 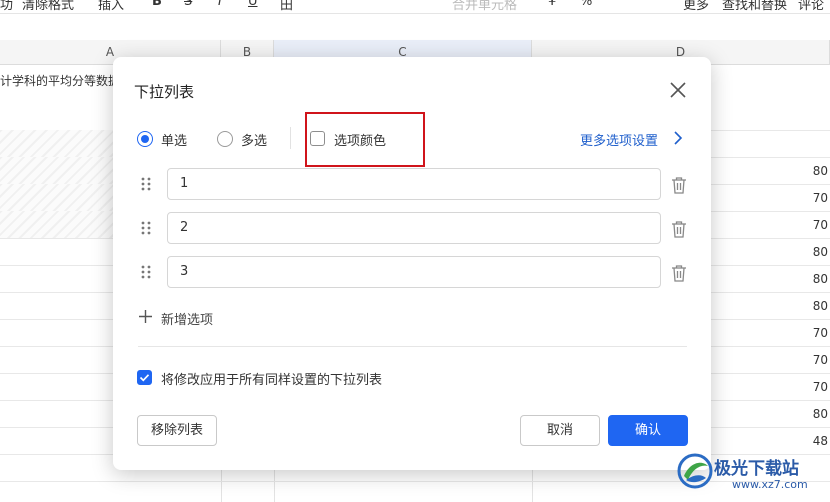 I want to click on toolbar-merge-cells: 合并单元格, so click(x=484, y=6).